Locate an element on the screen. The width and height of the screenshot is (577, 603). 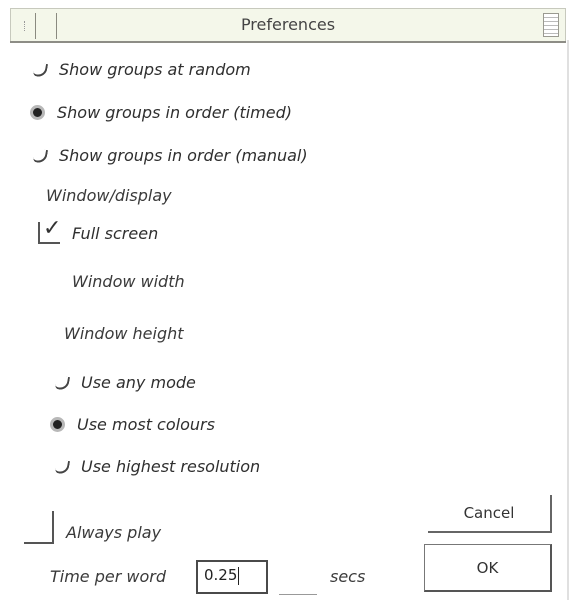
time-per-word-label: Time per word is located at coordinates (108, 576).